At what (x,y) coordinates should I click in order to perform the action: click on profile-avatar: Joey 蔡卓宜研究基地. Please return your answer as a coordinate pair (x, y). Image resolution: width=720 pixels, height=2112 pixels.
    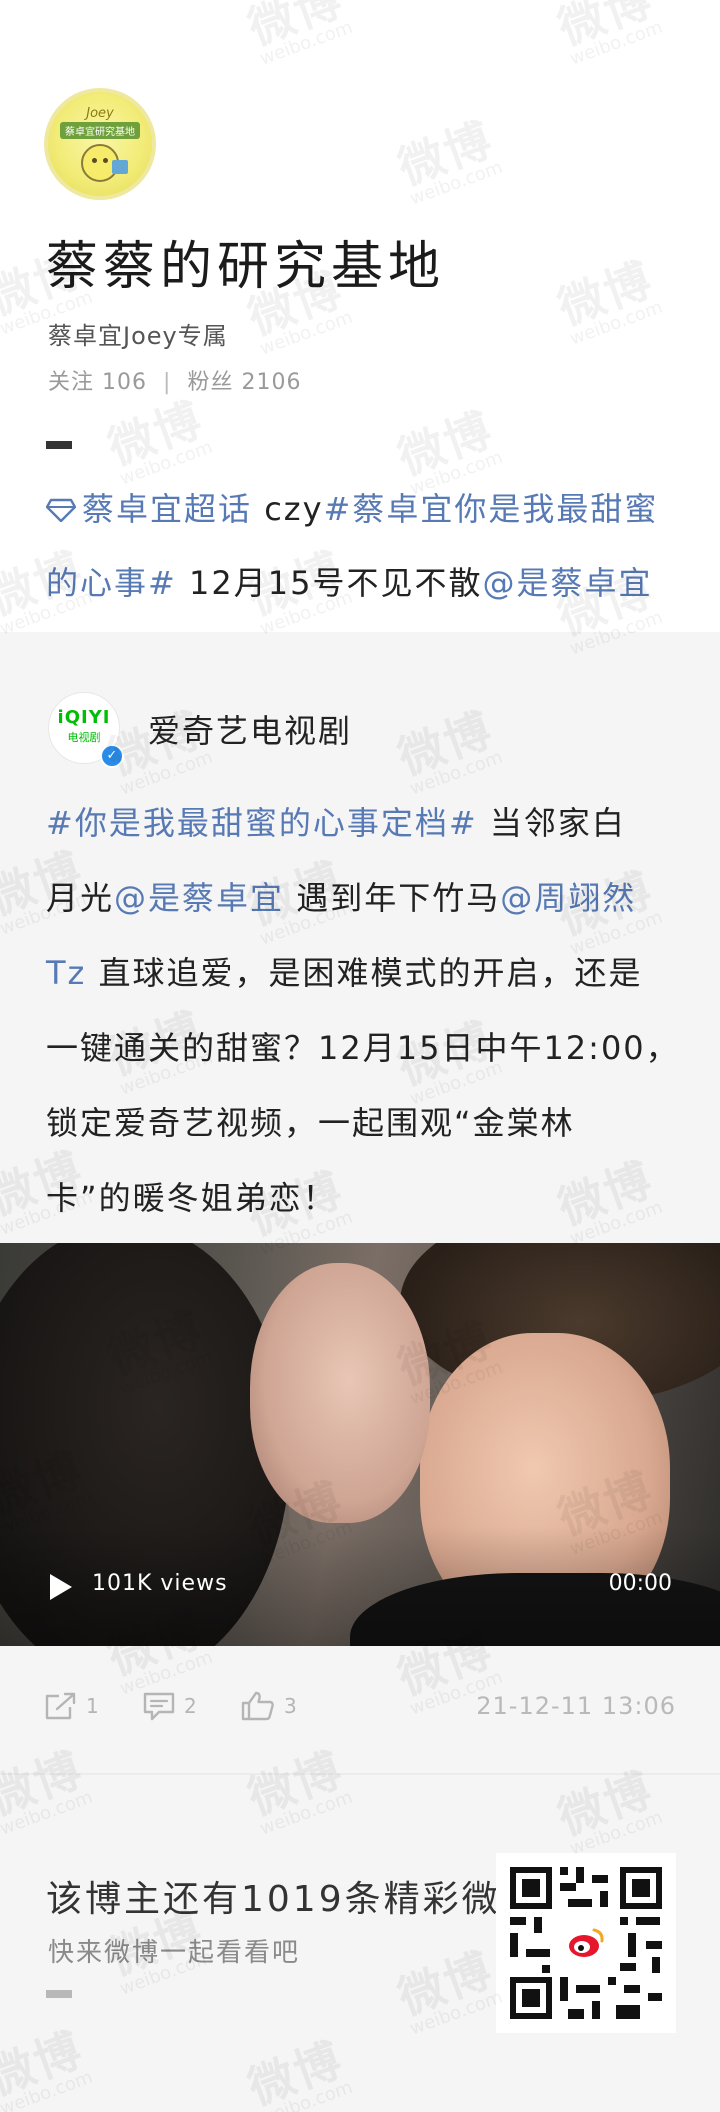
    Looking at the image, I should click on (100, 144).